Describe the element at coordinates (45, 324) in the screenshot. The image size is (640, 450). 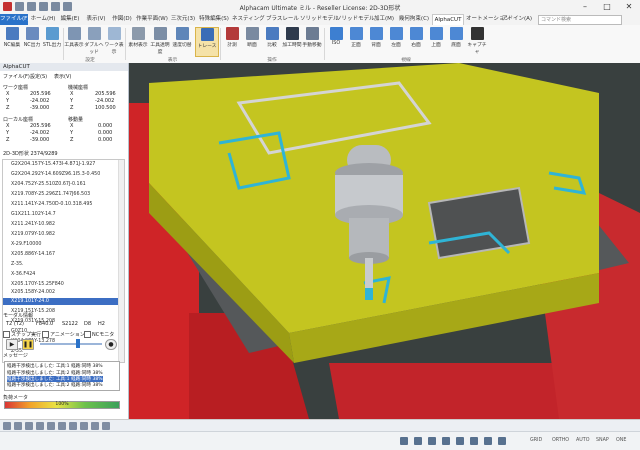
I see `modal-feed: F840.0` at that location.